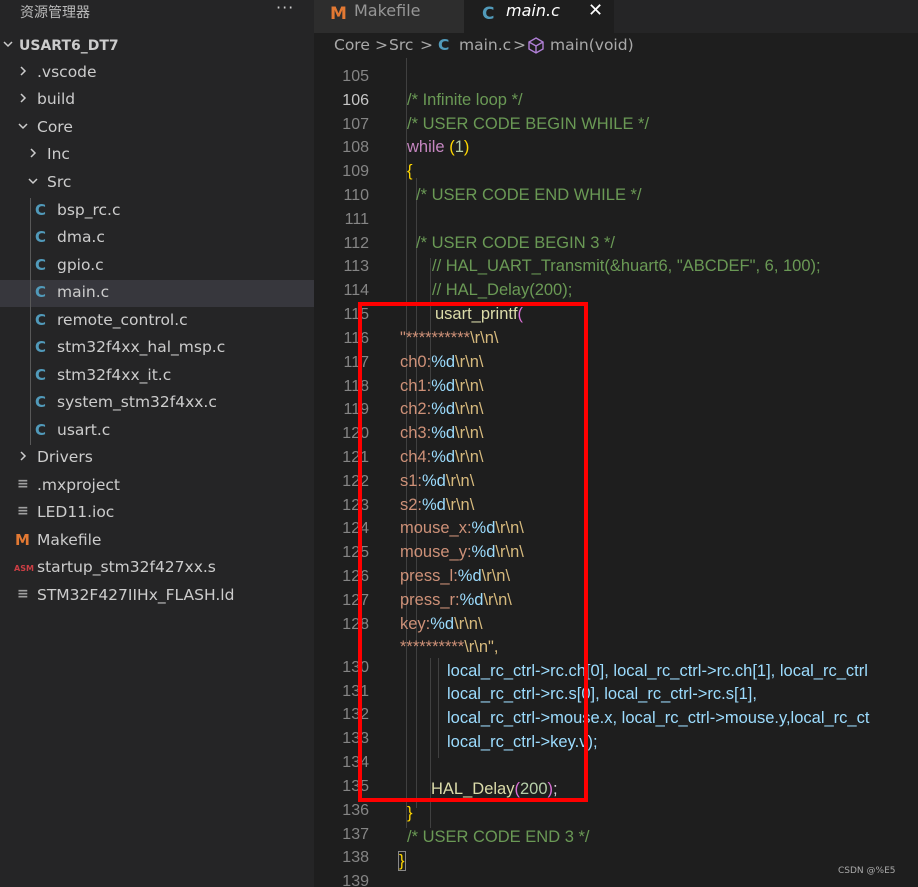 This screenshot has height=887, width=918. Describe the element at coordinates (285, 8) in the screenshot. I see `more-actions-icon: ···` at that location.